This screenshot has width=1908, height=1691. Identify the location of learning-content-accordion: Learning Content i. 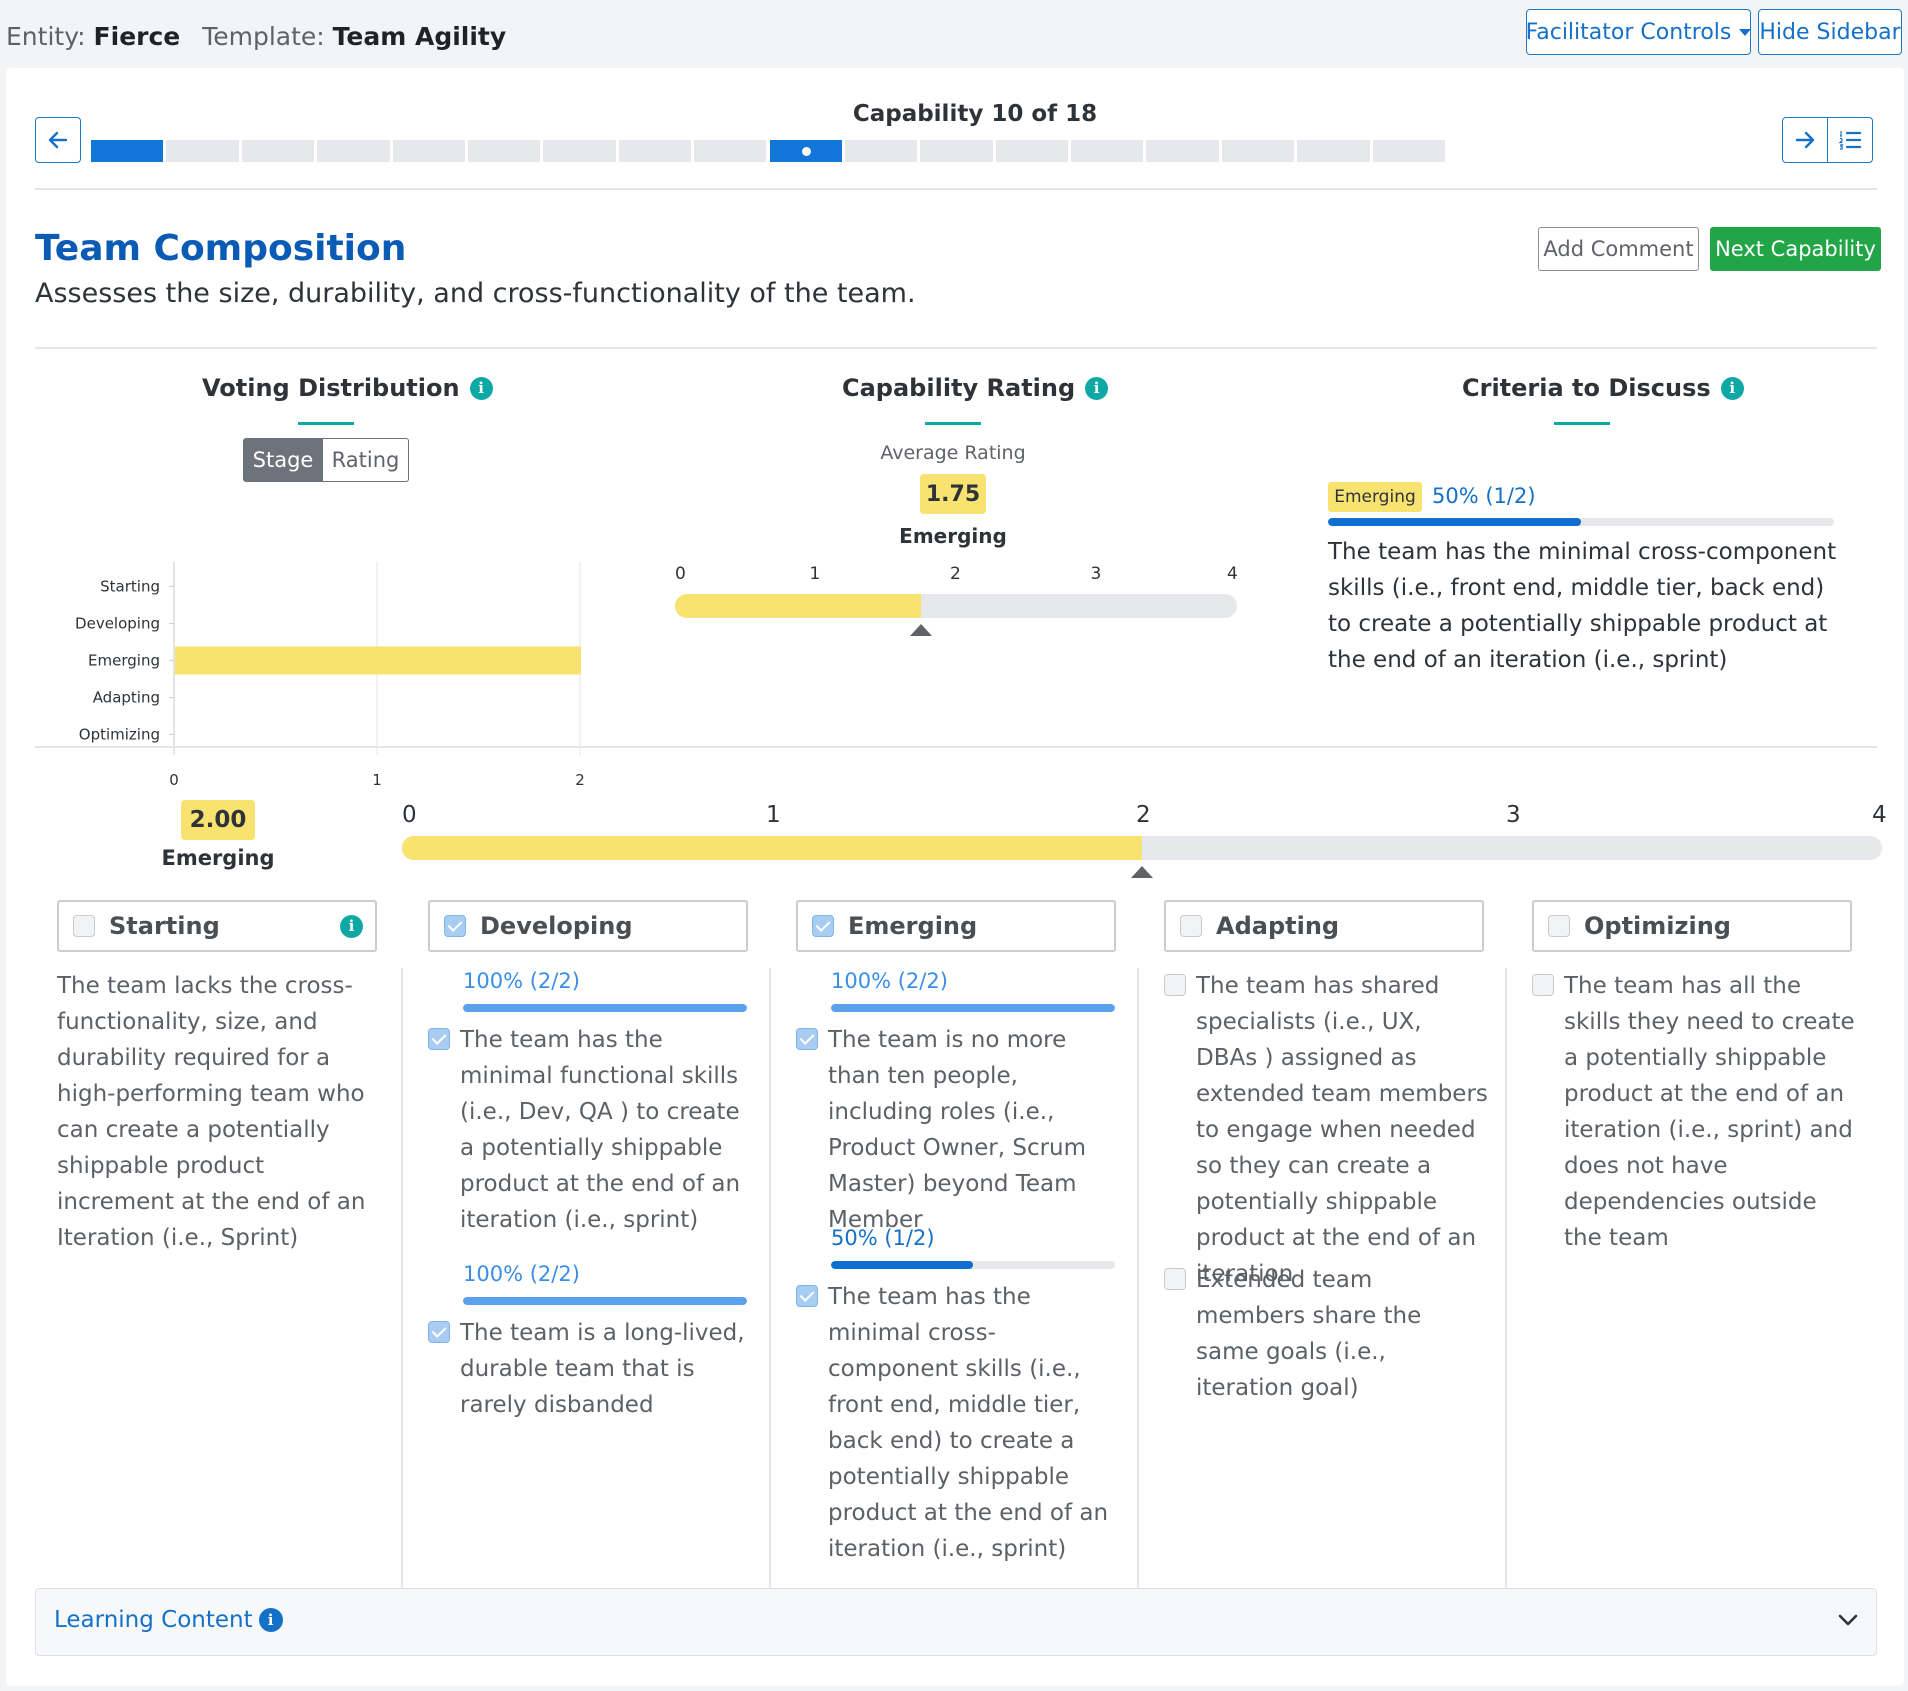
(956, 1622).